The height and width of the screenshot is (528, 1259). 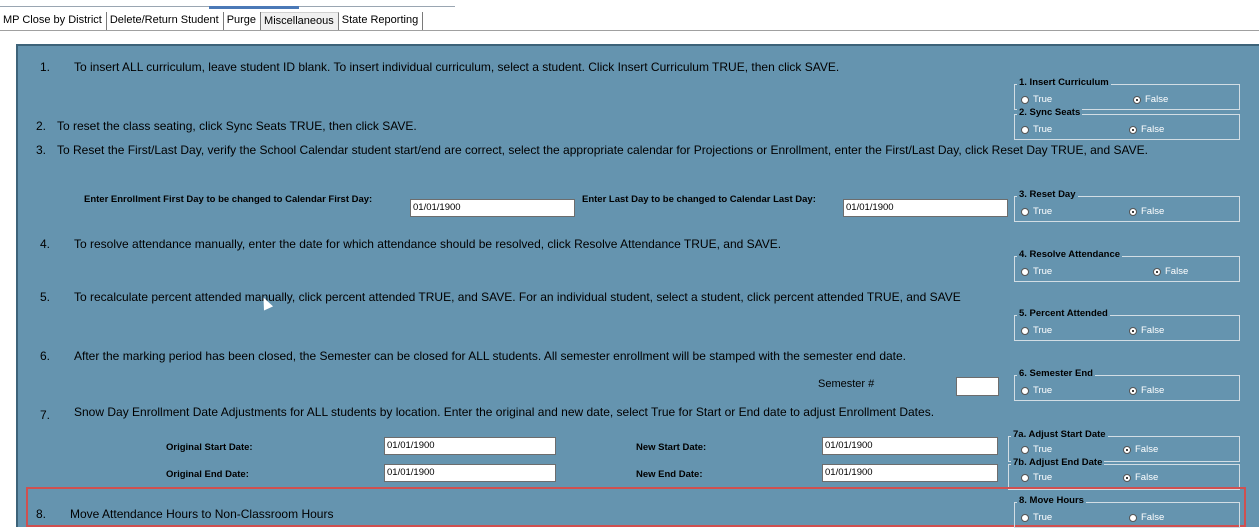 I want to click on last-day-input: 01/01/1900, so click(x=925, y=208).